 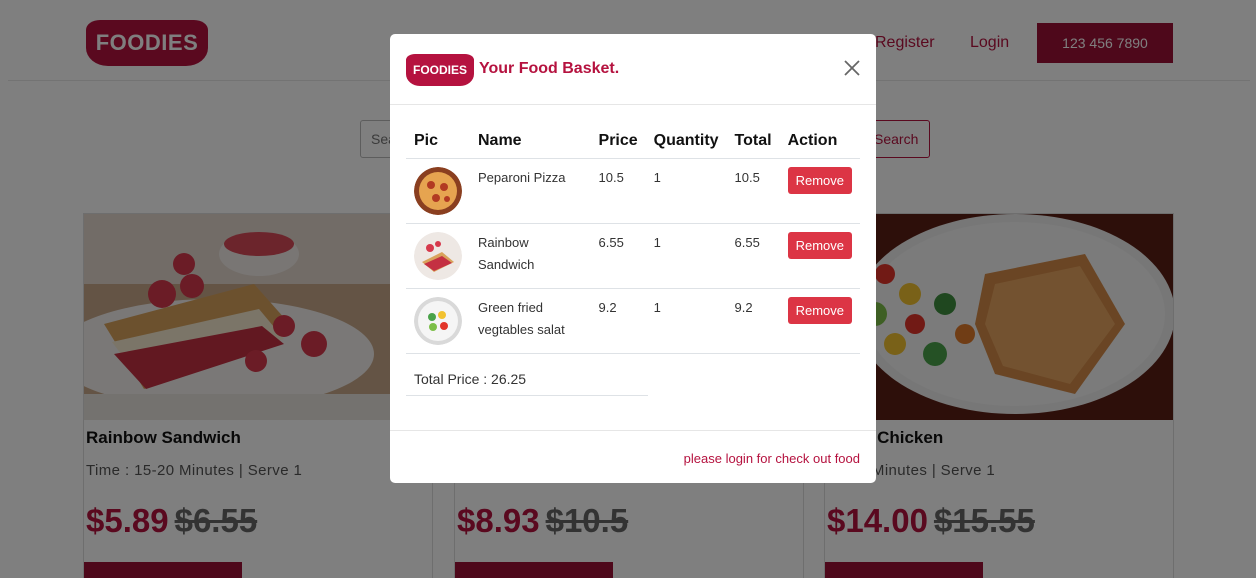 I want to click on table-row: Rainbow Sandwich 6.55 1 6.55 Remove, so click(x=633, y=256).